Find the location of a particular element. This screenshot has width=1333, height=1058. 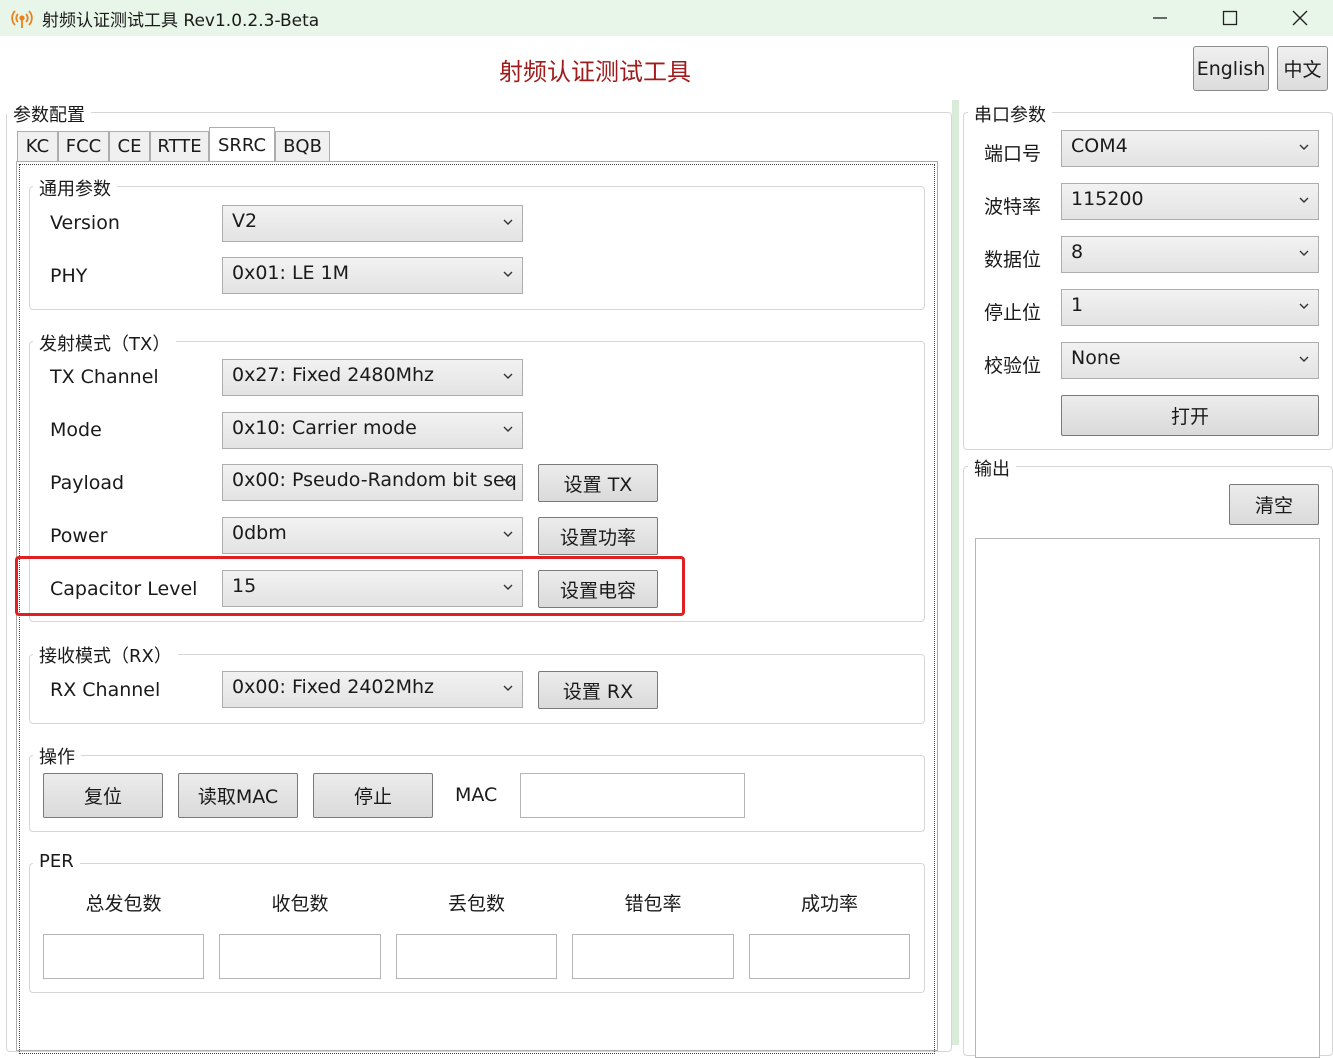

per-total-sent-field is located at coordinates (123, 956).